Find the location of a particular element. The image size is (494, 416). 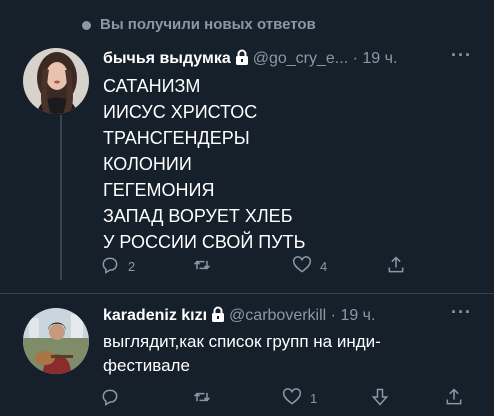

tweet-text-line: КОЛОНИИ is located at coordinates (147, 164).